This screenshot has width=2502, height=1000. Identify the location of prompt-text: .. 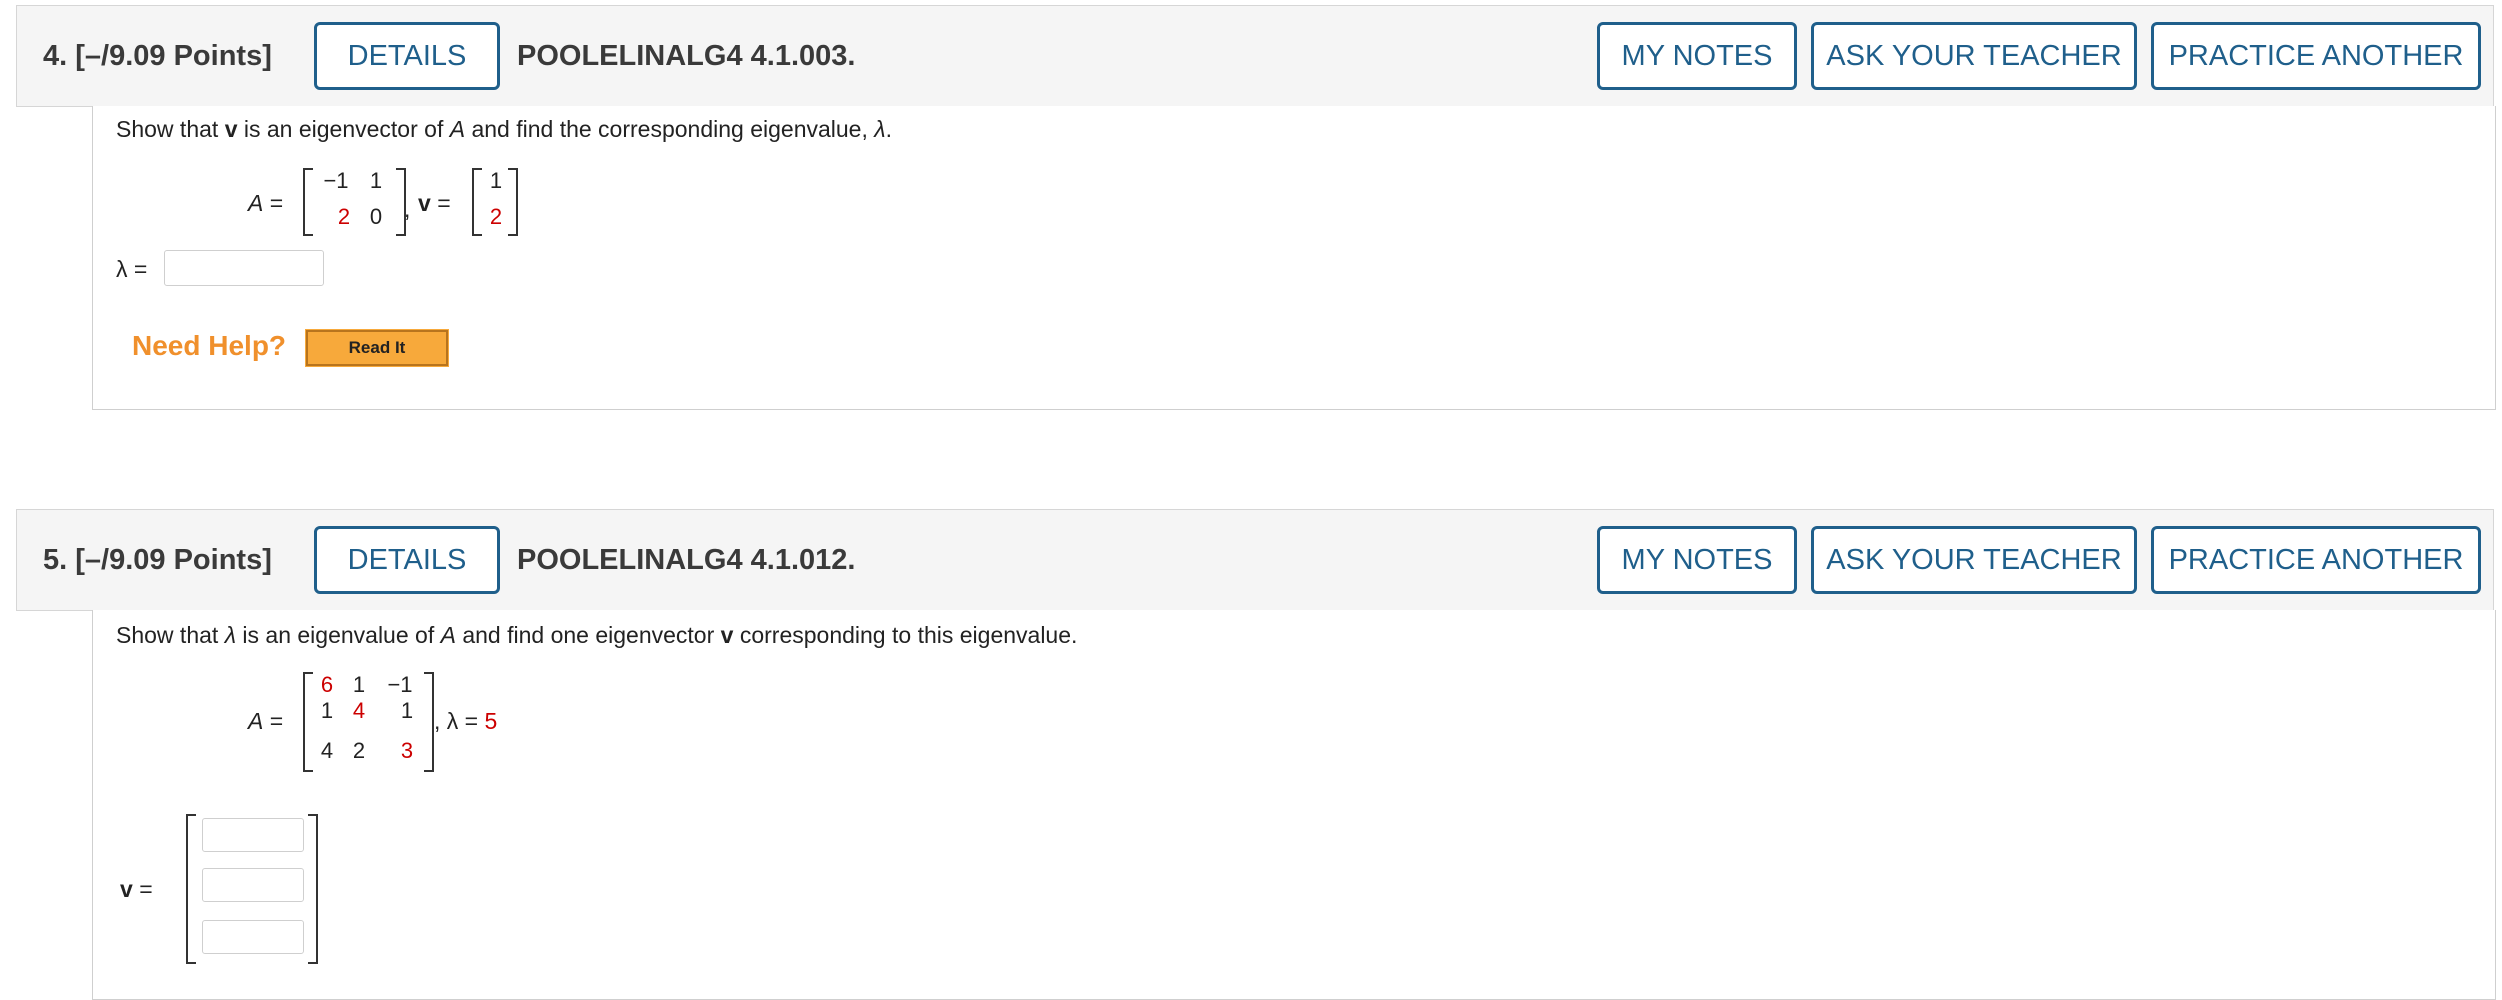
(888, 129).